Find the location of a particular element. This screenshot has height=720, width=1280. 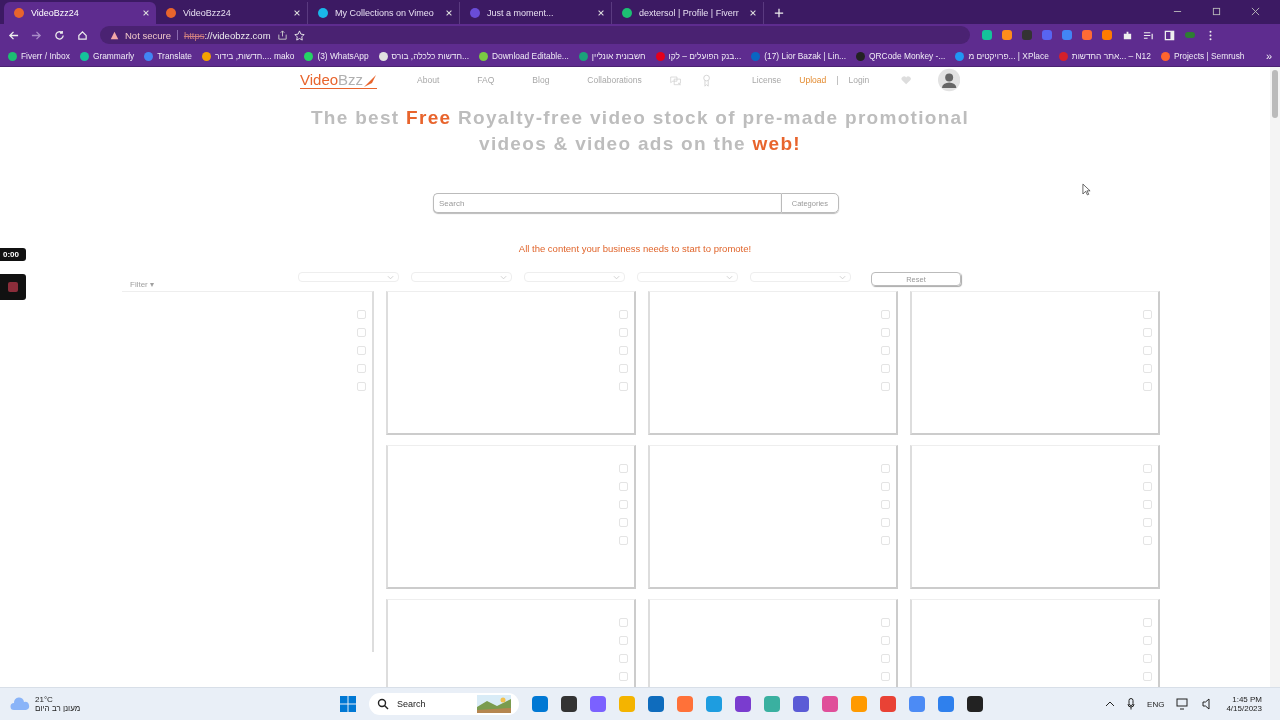

bookmark: אתר החדשות... – N12 is located at coordinates (1104, 56).